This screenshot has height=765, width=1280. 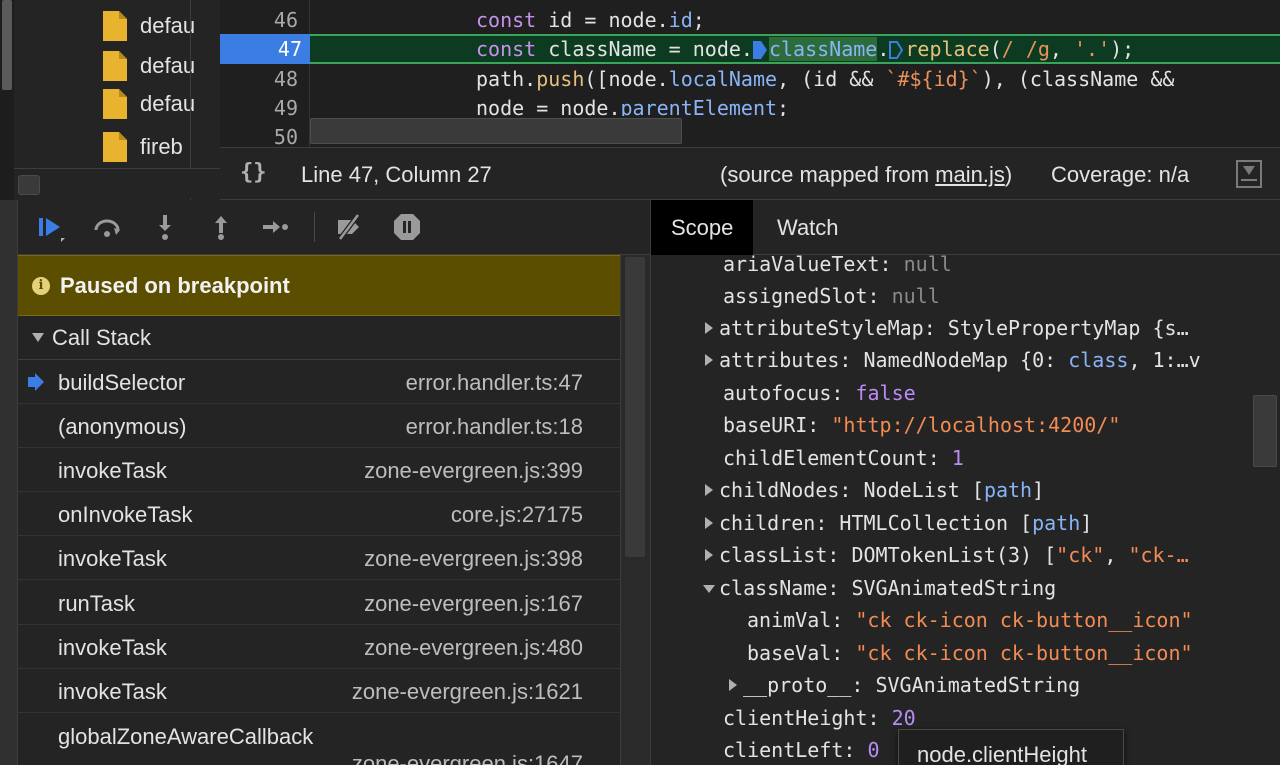 What do you see at coordinates (264, 108) in the screenshot?
I see `line-number: 49` at bounding box center [264, 108].